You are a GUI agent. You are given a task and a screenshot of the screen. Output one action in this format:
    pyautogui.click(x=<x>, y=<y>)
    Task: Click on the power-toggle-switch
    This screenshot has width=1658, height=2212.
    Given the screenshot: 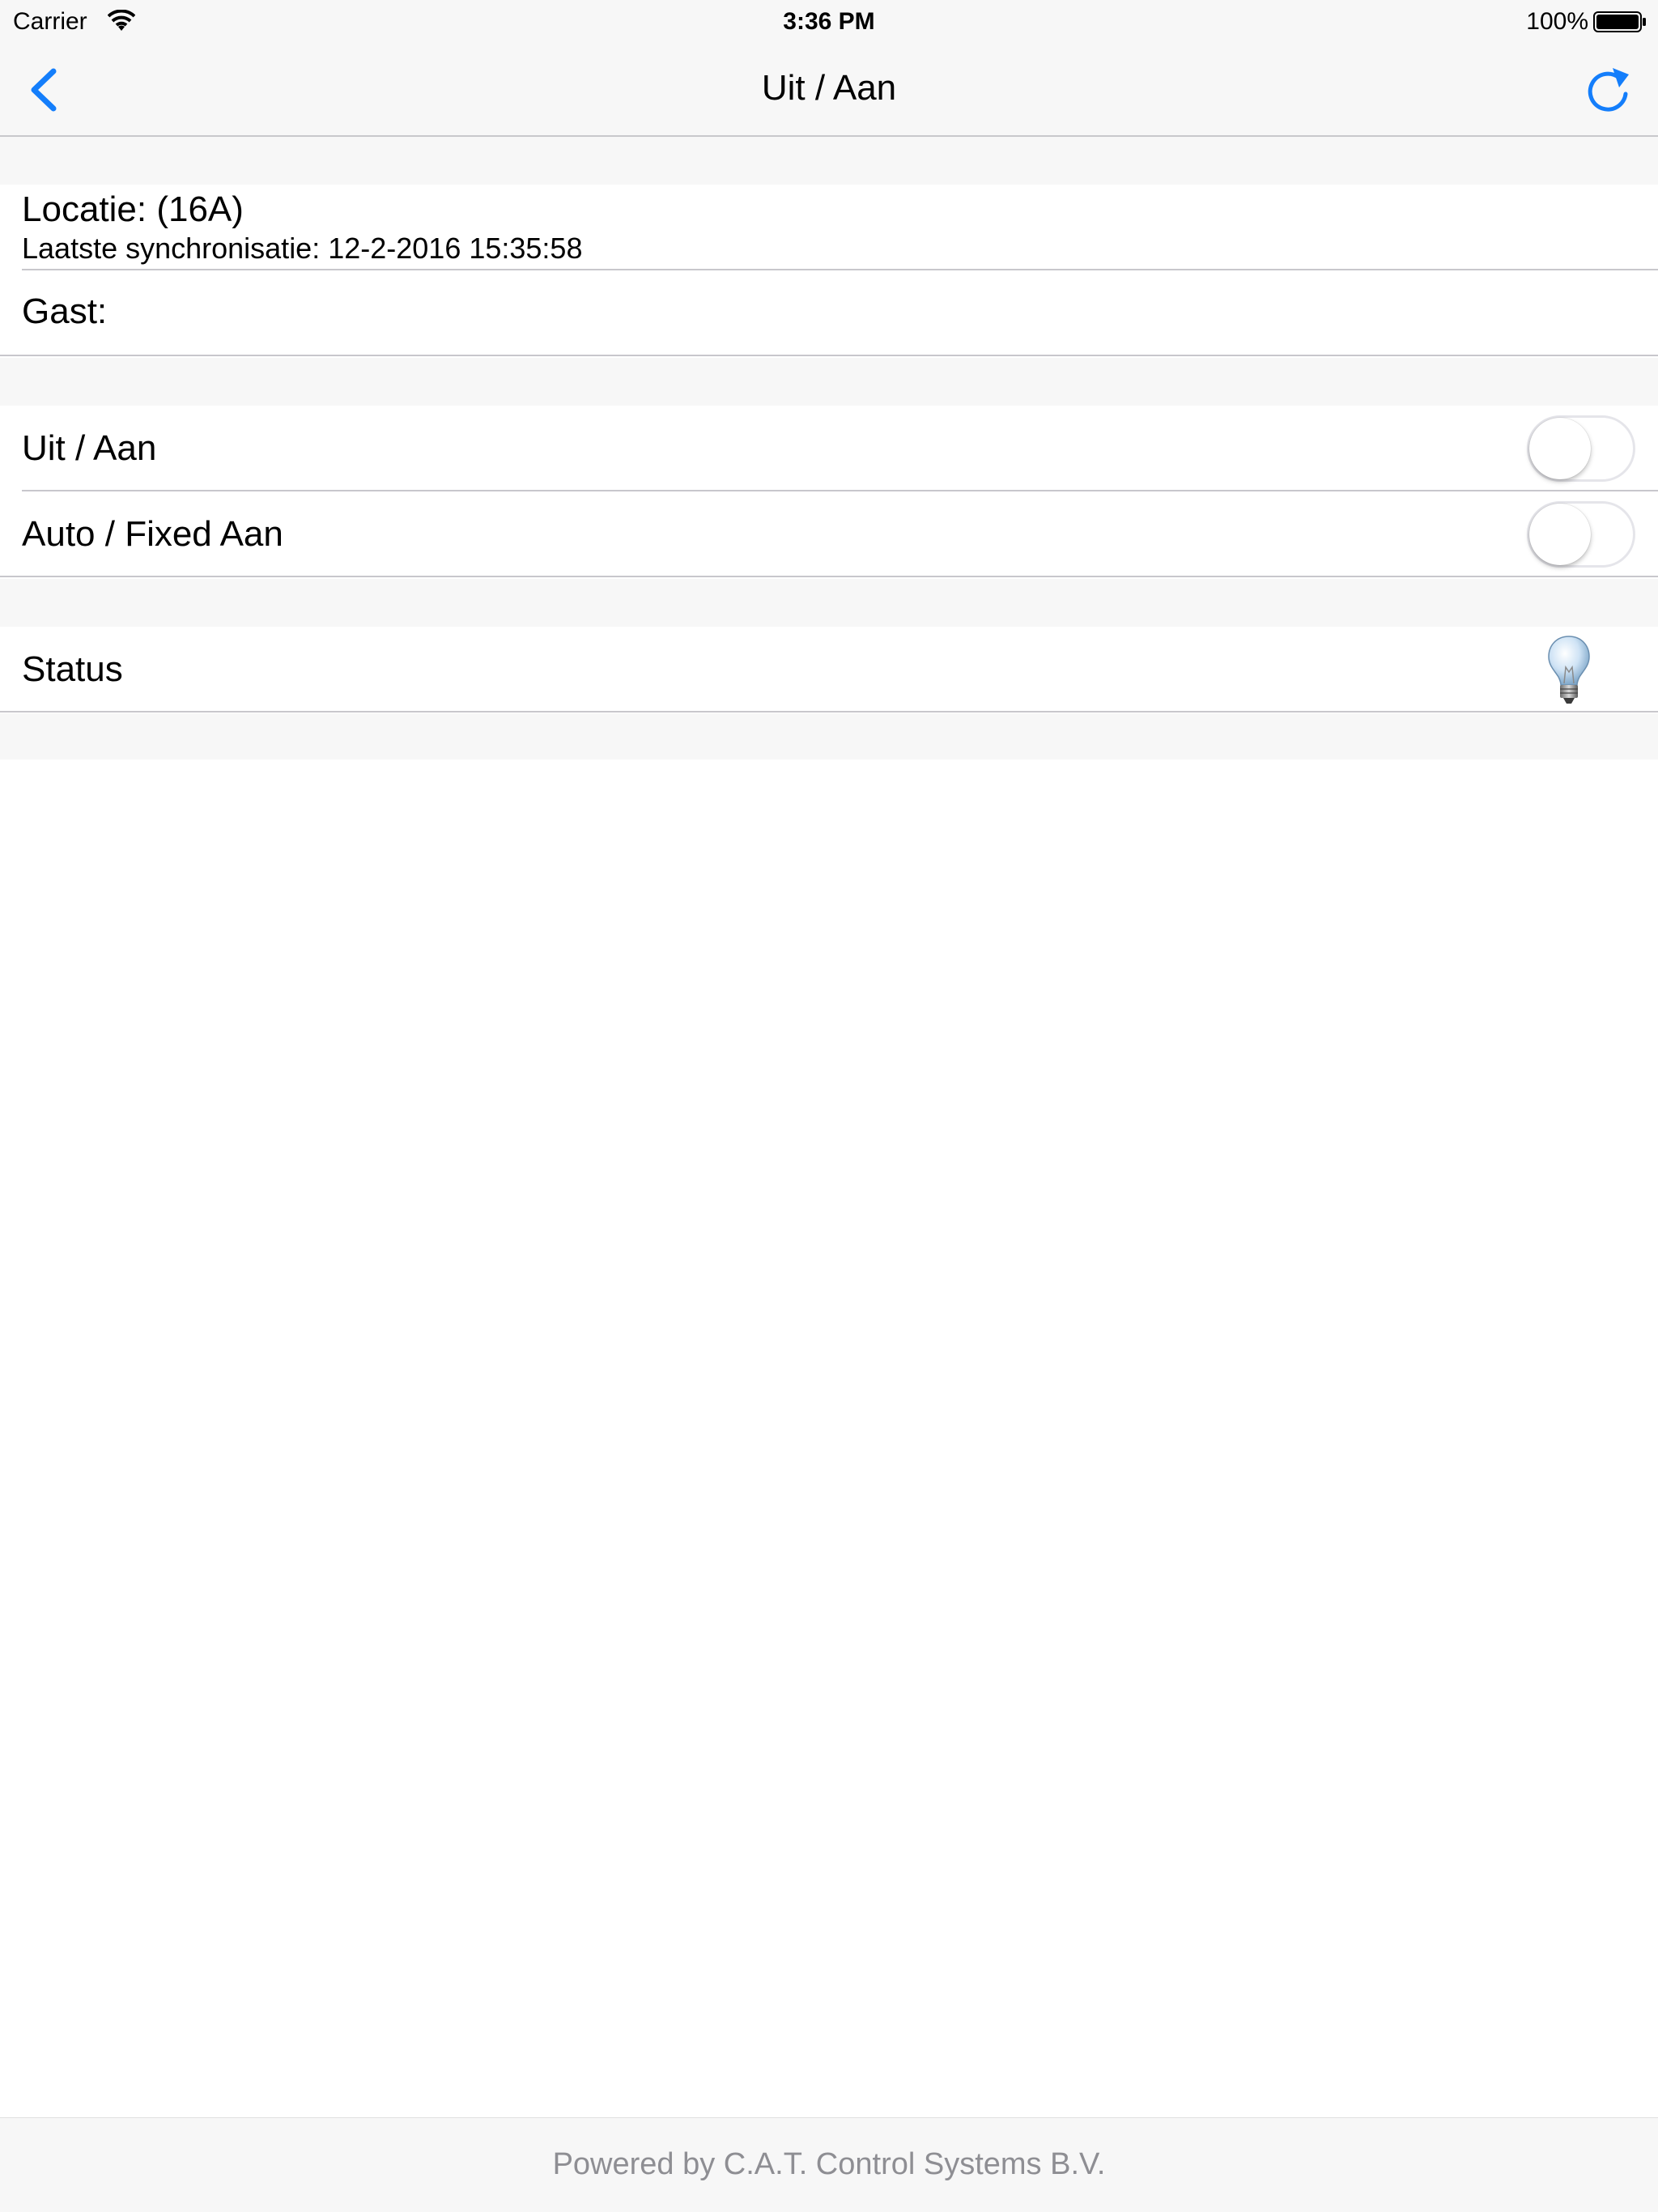 What is the action you would take?
    pyautogui.click(x=1581, y=449)
    